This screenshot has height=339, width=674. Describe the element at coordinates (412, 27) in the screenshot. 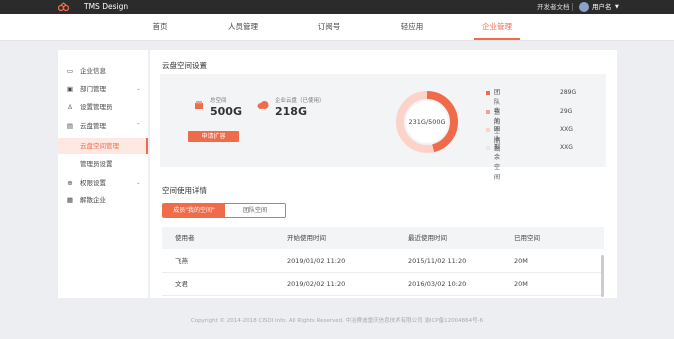

I see `nav-item-light-apps: 轻应用` at that location.